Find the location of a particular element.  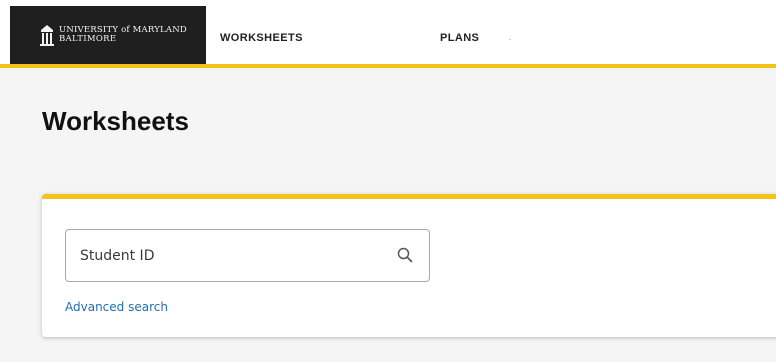

university-logo: UNIVERSITY of MARYLAND BALTIMORE is located at coordinates (108, 35).